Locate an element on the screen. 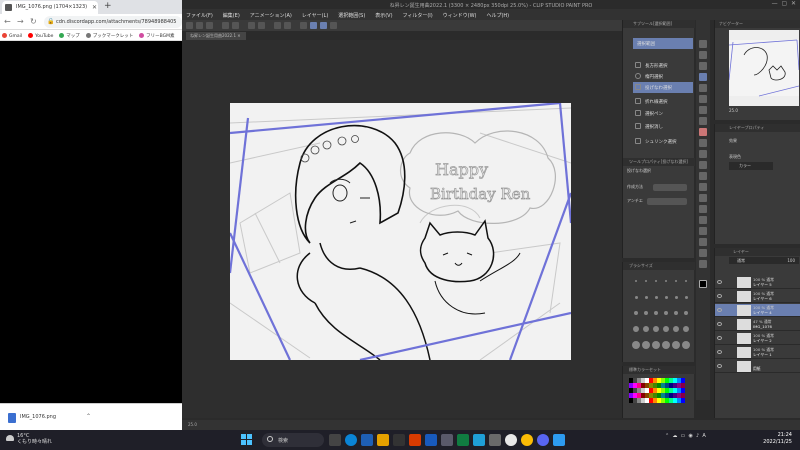  color-swatch is located at coordinates (683, 400).